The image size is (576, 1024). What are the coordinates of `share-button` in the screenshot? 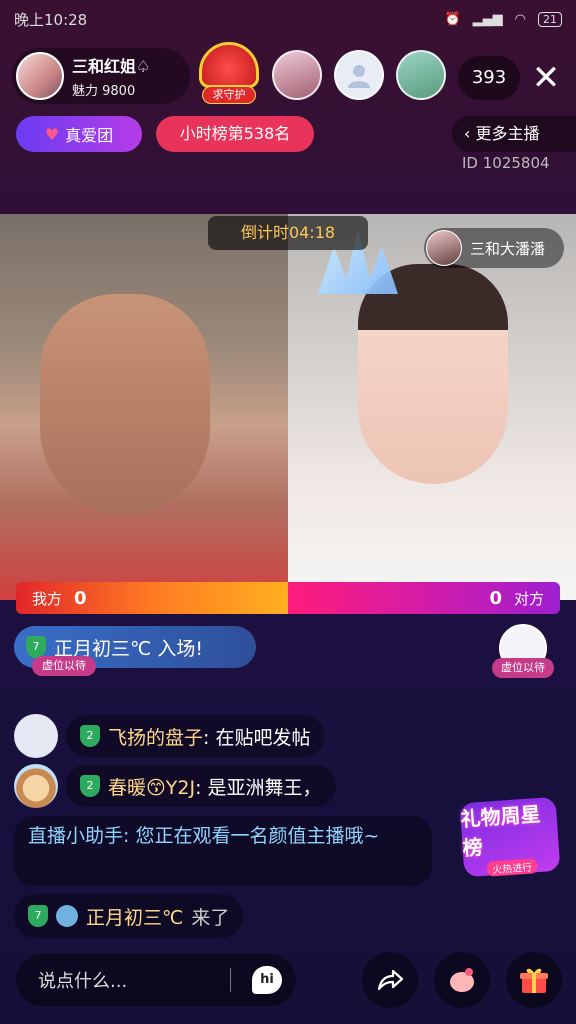 It's located at (390, 980).